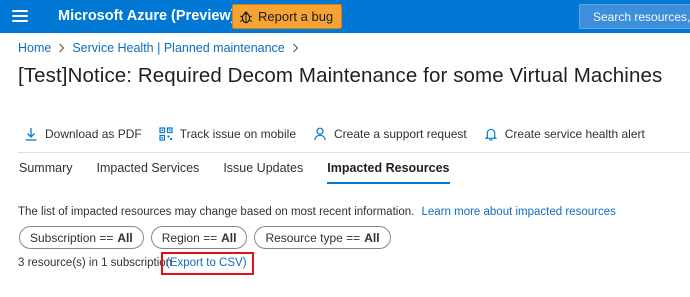 The image size is (690, 297). Describe the element at coordinates (519, 212) in the screenshot. I see `learn-more-link: Learn more about impacted resources` at that location.